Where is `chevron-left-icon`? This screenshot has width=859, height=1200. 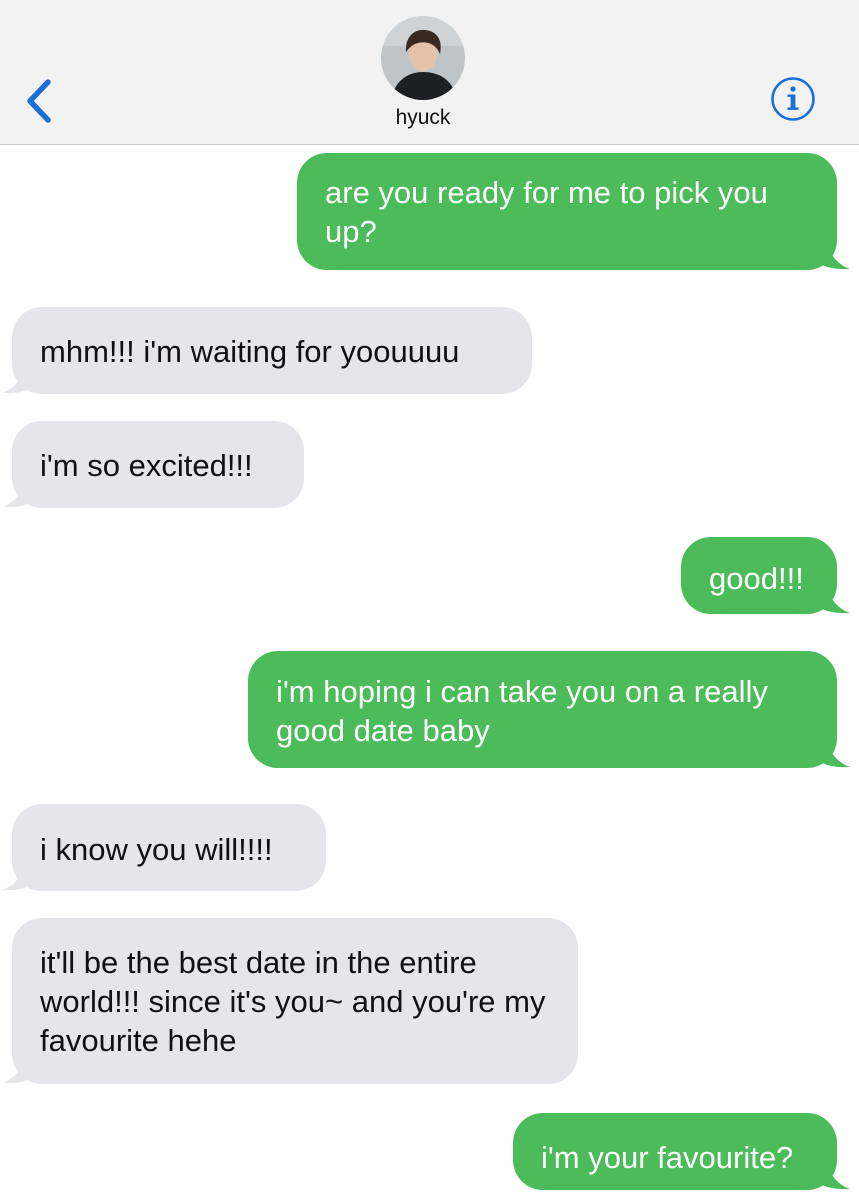
chevron-left-icon is located at coordinates (39, 101).